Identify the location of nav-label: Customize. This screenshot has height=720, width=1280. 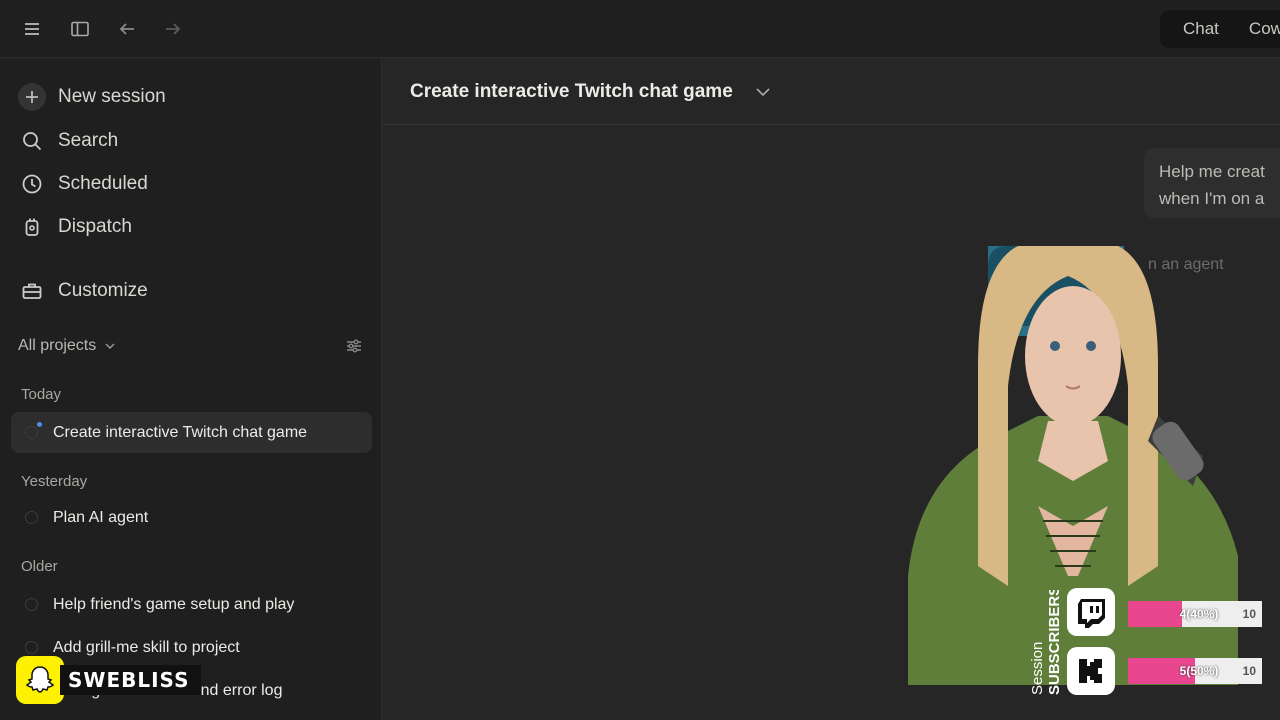
(103, 290).